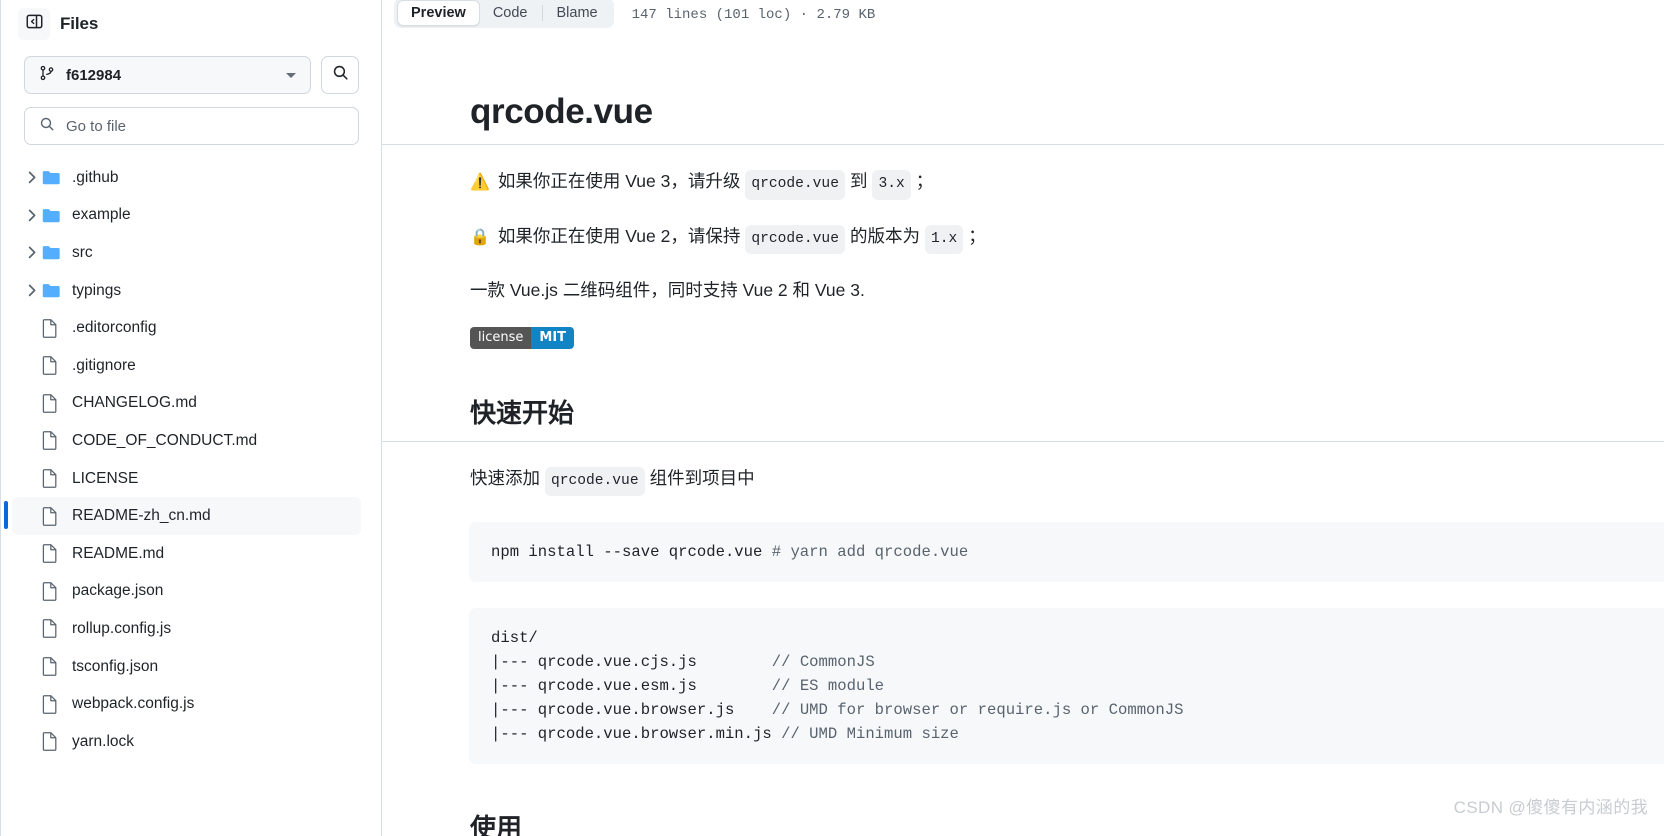 Image resolution: width=1664 pixels, height=836 pixels. What do you see at coordinates (795, 185) in the screenshot?
I see `note-vue3-code-package: qrcode.vue` at bounding box center [795, 185].